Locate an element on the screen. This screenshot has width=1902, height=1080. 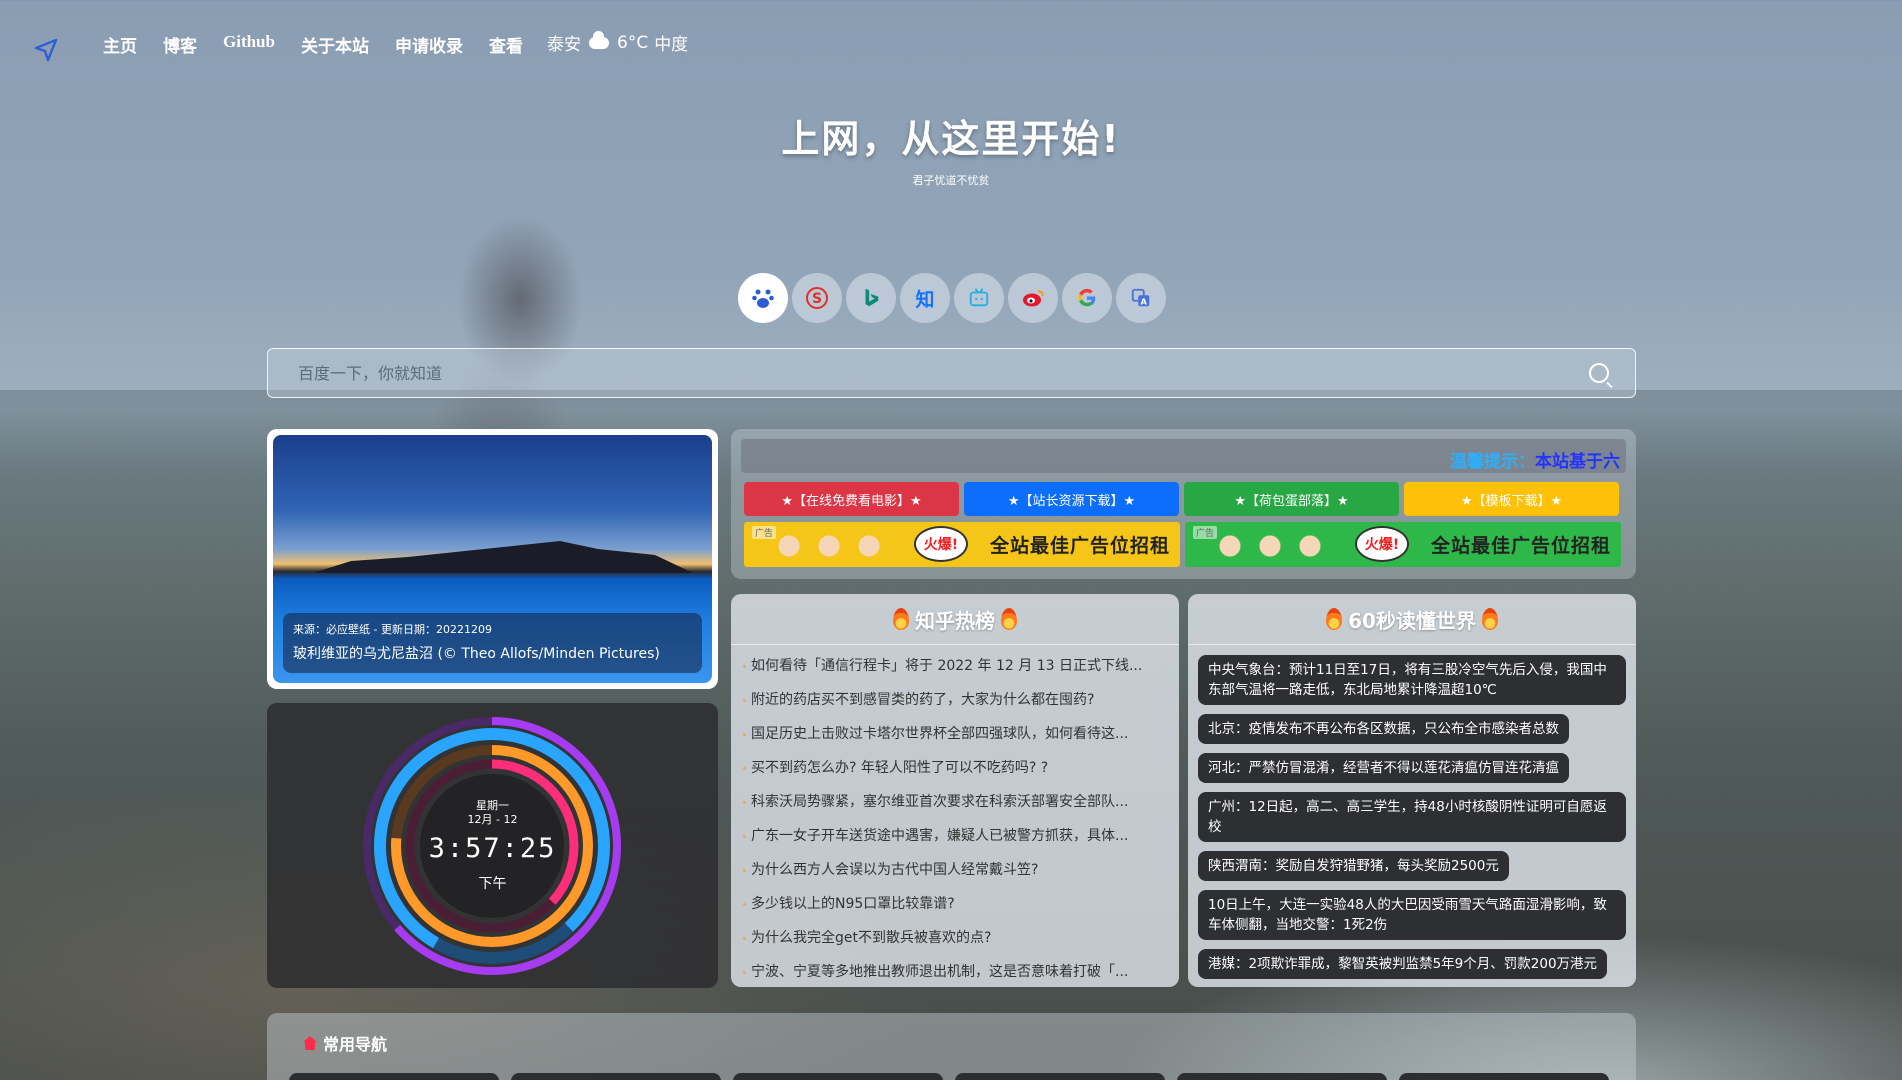
nav-item-blog: 博客 is located at coordinates (180, 44).